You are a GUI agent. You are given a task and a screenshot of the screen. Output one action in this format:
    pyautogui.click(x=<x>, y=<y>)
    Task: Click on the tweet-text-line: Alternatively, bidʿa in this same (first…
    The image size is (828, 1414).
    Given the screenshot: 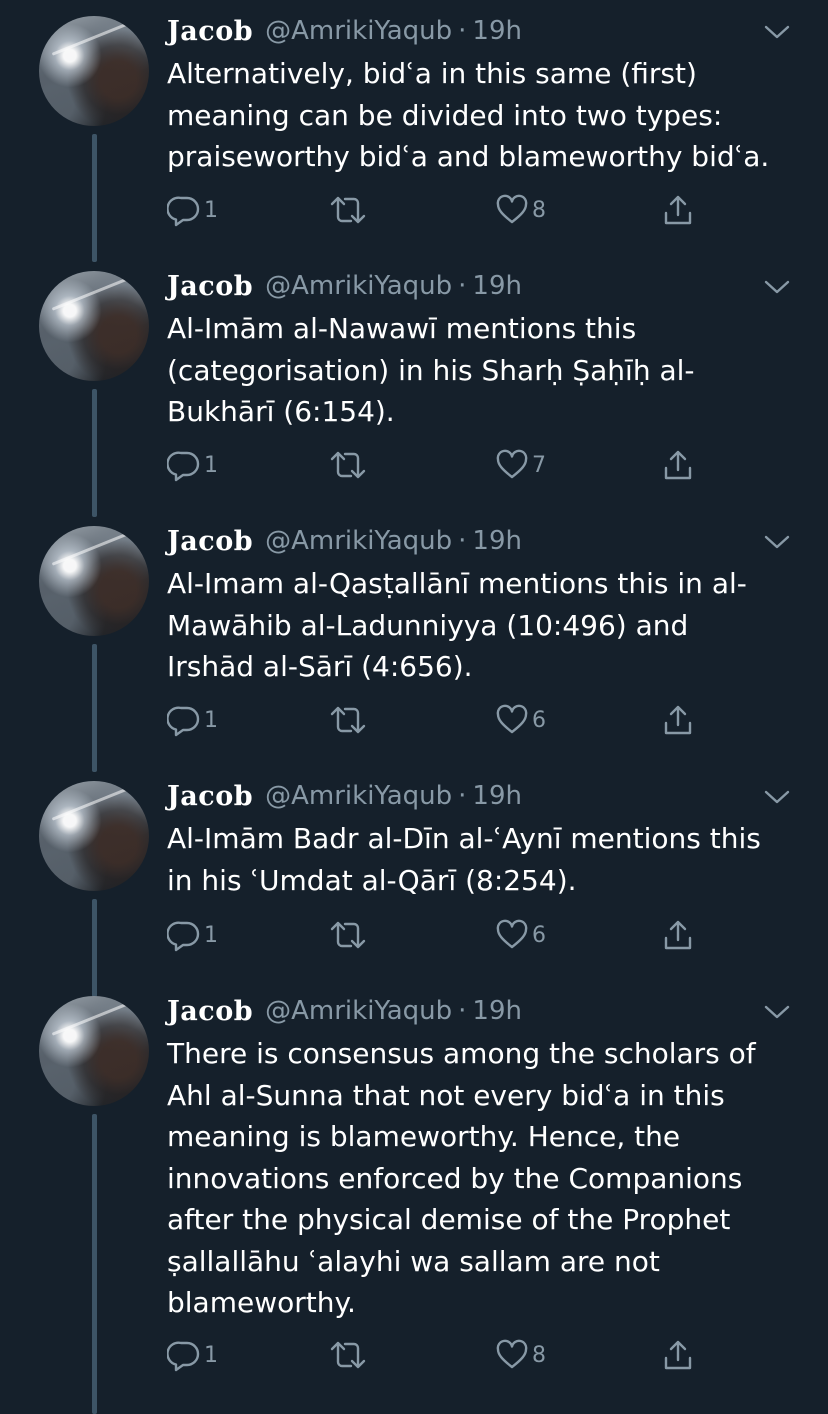 What is the action you would take?
    pyautogui.click(x=432, y=73)
    